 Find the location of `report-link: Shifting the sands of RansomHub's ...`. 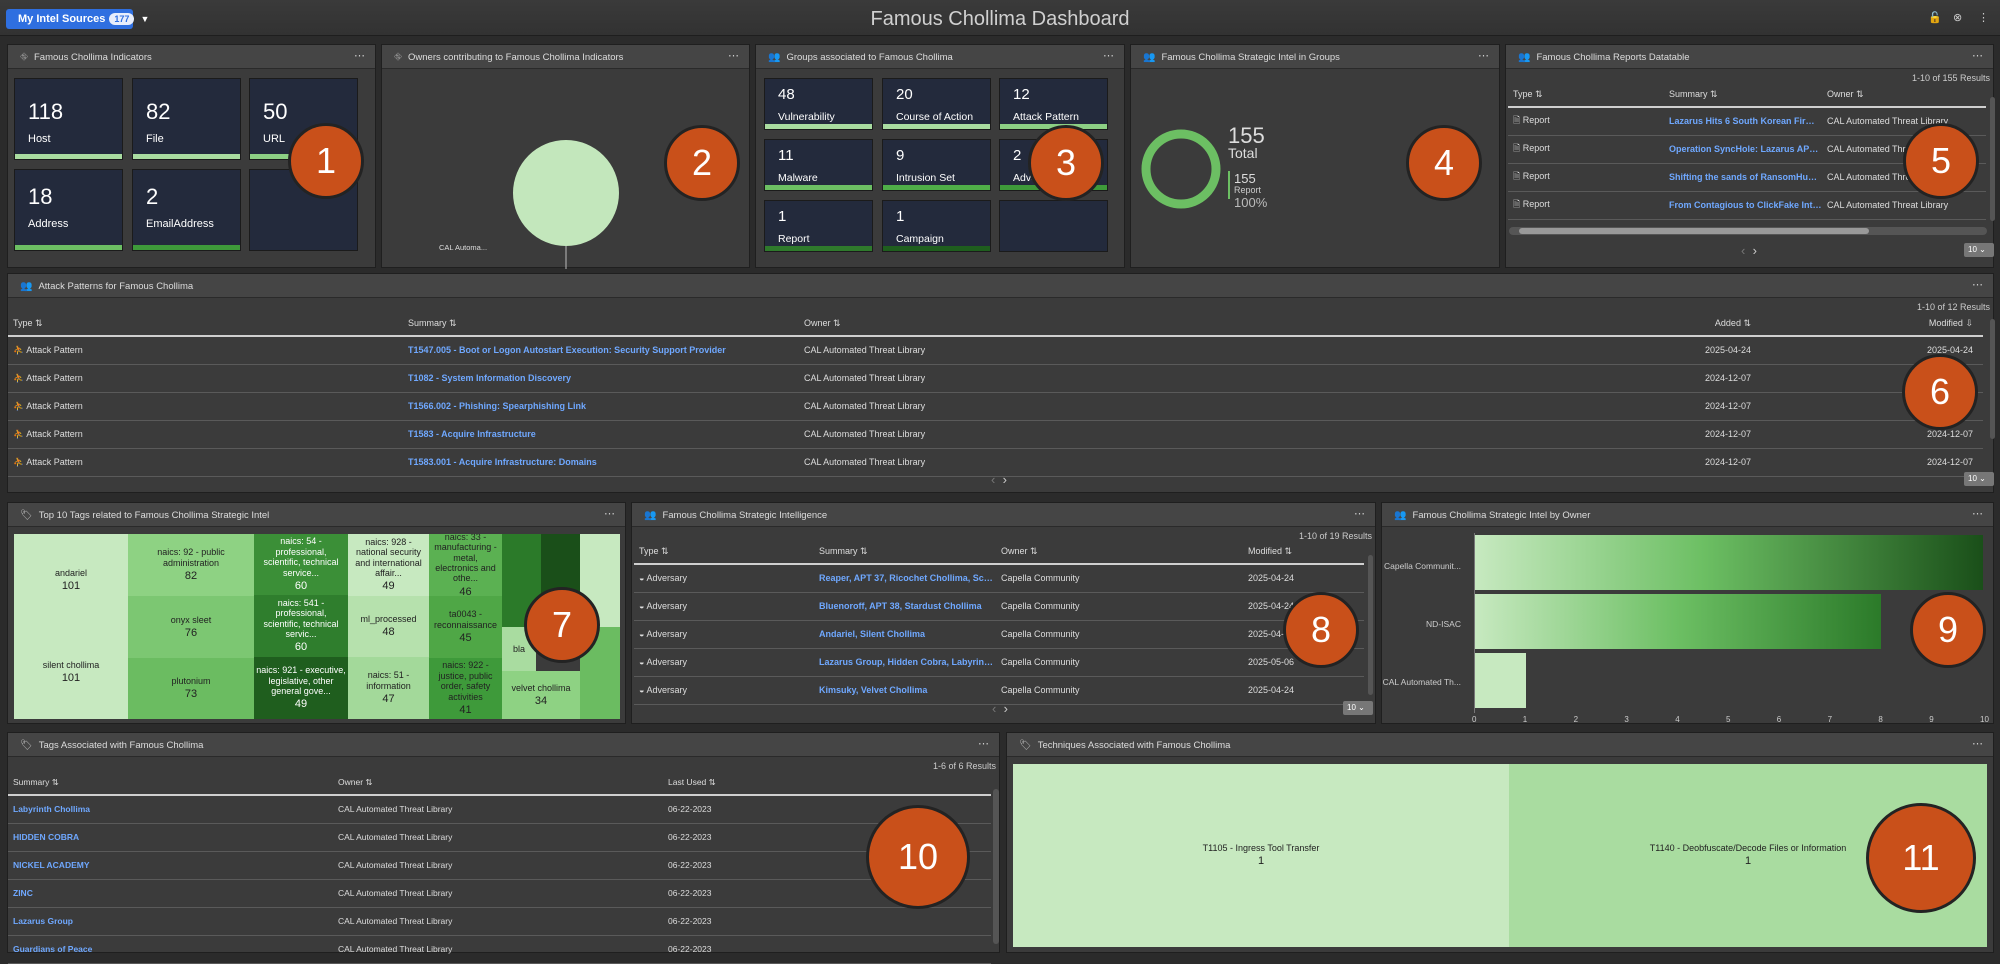

report-link: Shifting the sands of RansomHub's ... is located at coordinates (1743, 177).